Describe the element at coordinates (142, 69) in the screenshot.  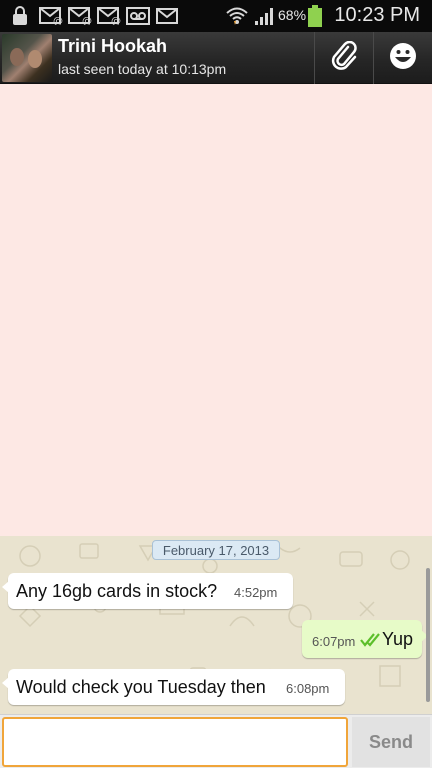
I see `last-seen-status: last seen today at 10:13pm` at that location.